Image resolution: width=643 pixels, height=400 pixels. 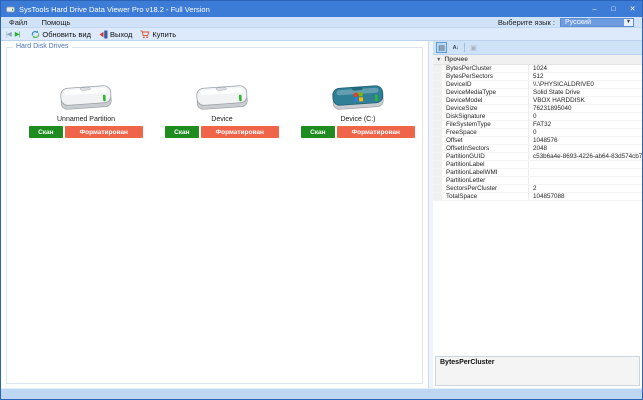 What do you see at coordinates (455, 47) in the screenshot?
I see `alphabetical-sort-icon: A↓` at bounding box center [455, 47].